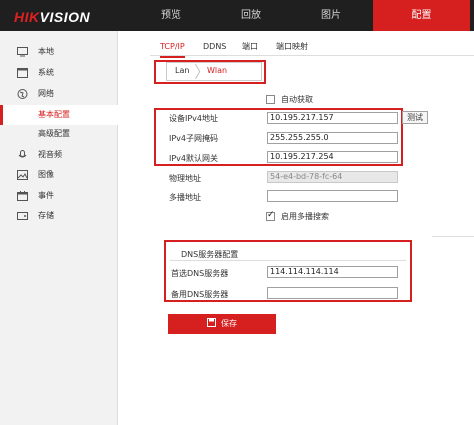 This screenshot has height=425, width=474. Describe the element at coordinates (54, 133) in the screenshot. I see `sidebar-item-label: 高级配置` at that location.